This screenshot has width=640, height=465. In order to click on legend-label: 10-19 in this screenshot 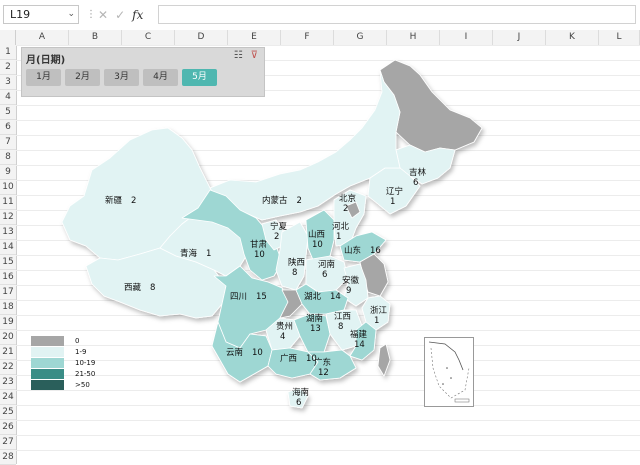, I will do `click(85, 363)`.